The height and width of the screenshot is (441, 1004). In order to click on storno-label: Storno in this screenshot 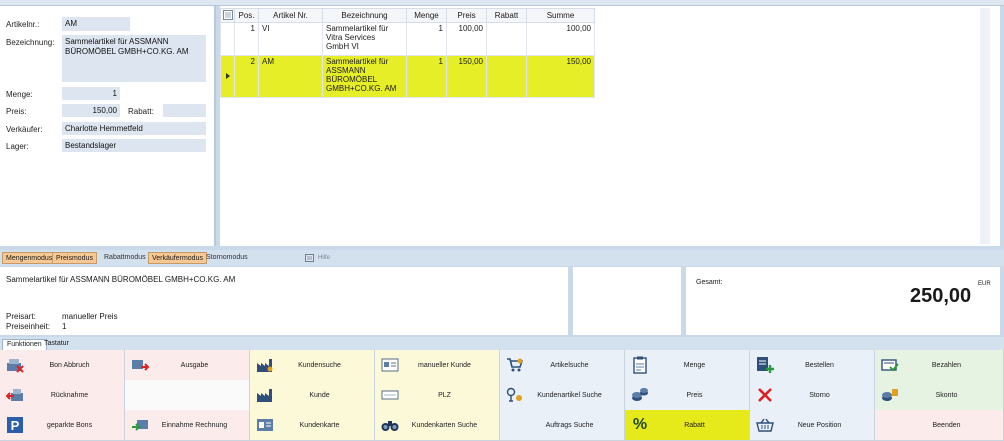, I will do `click(819, 395)`.